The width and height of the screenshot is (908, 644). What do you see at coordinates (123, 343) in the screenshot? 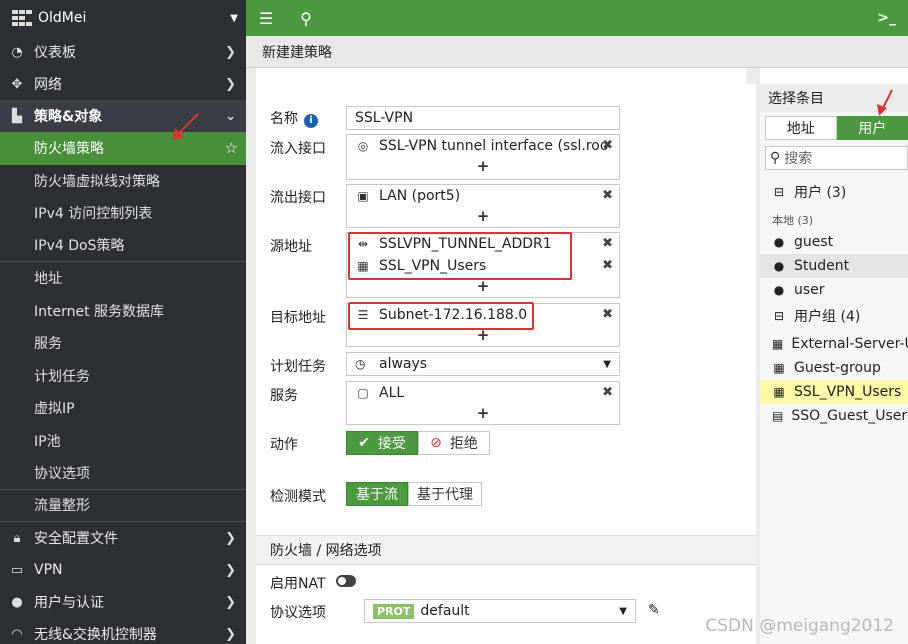
I see `sidebar-item-service: 服务` at bounding box center [123, 343].